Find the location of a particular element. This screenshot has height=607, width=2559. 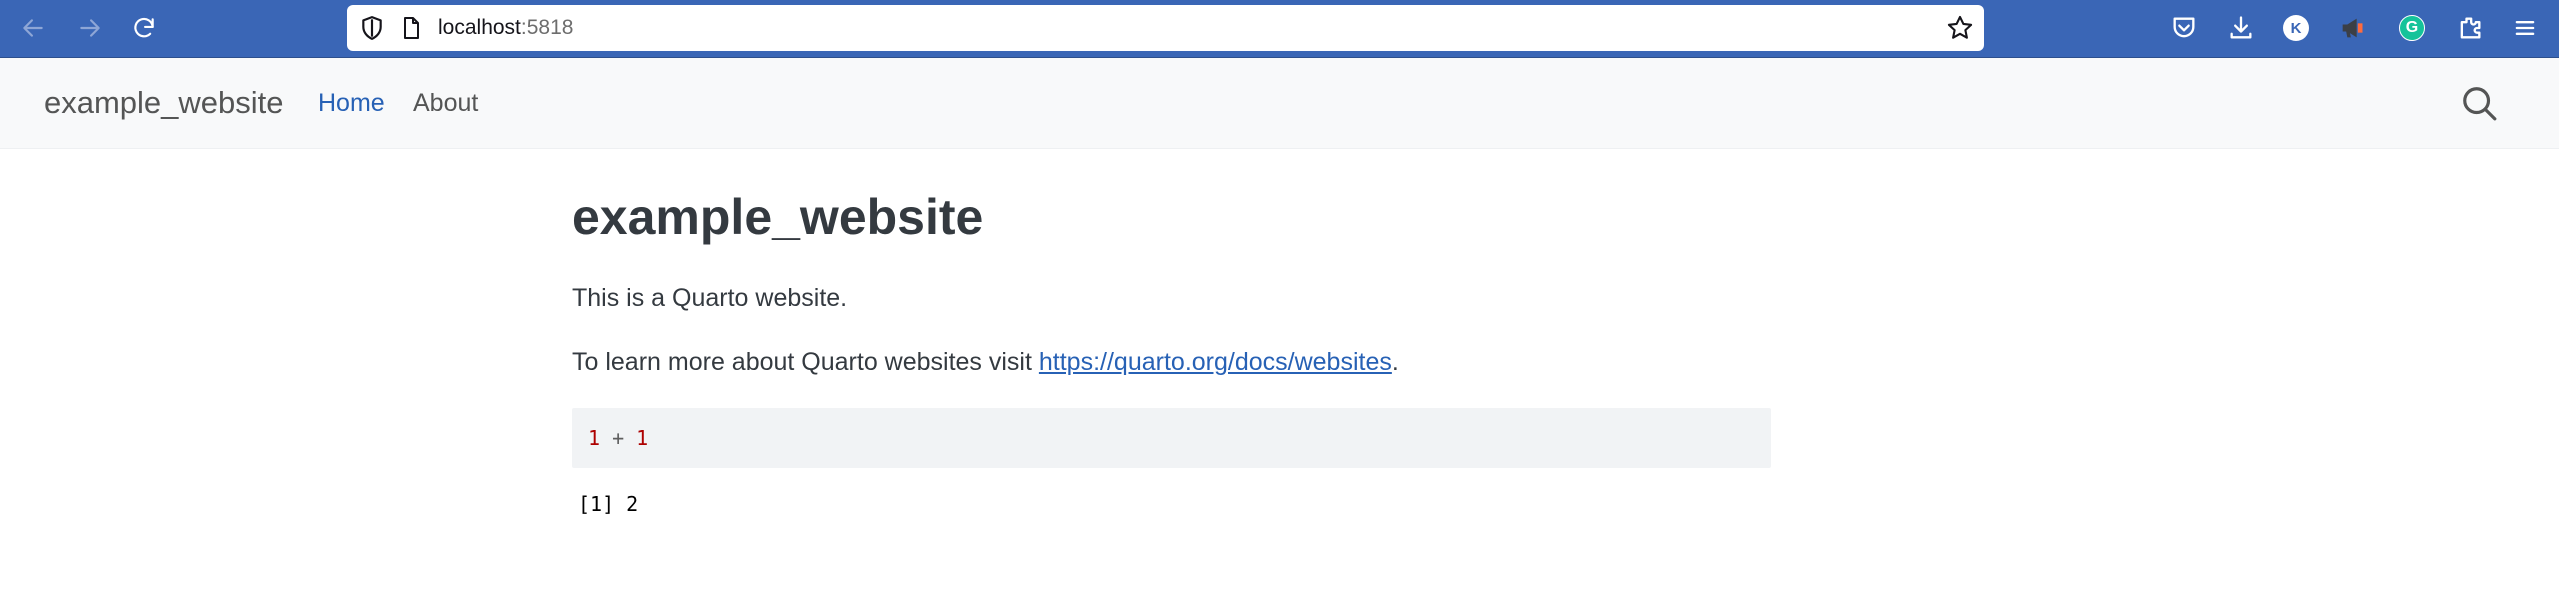

account-initial: K is located at coordinates (2296, 28).